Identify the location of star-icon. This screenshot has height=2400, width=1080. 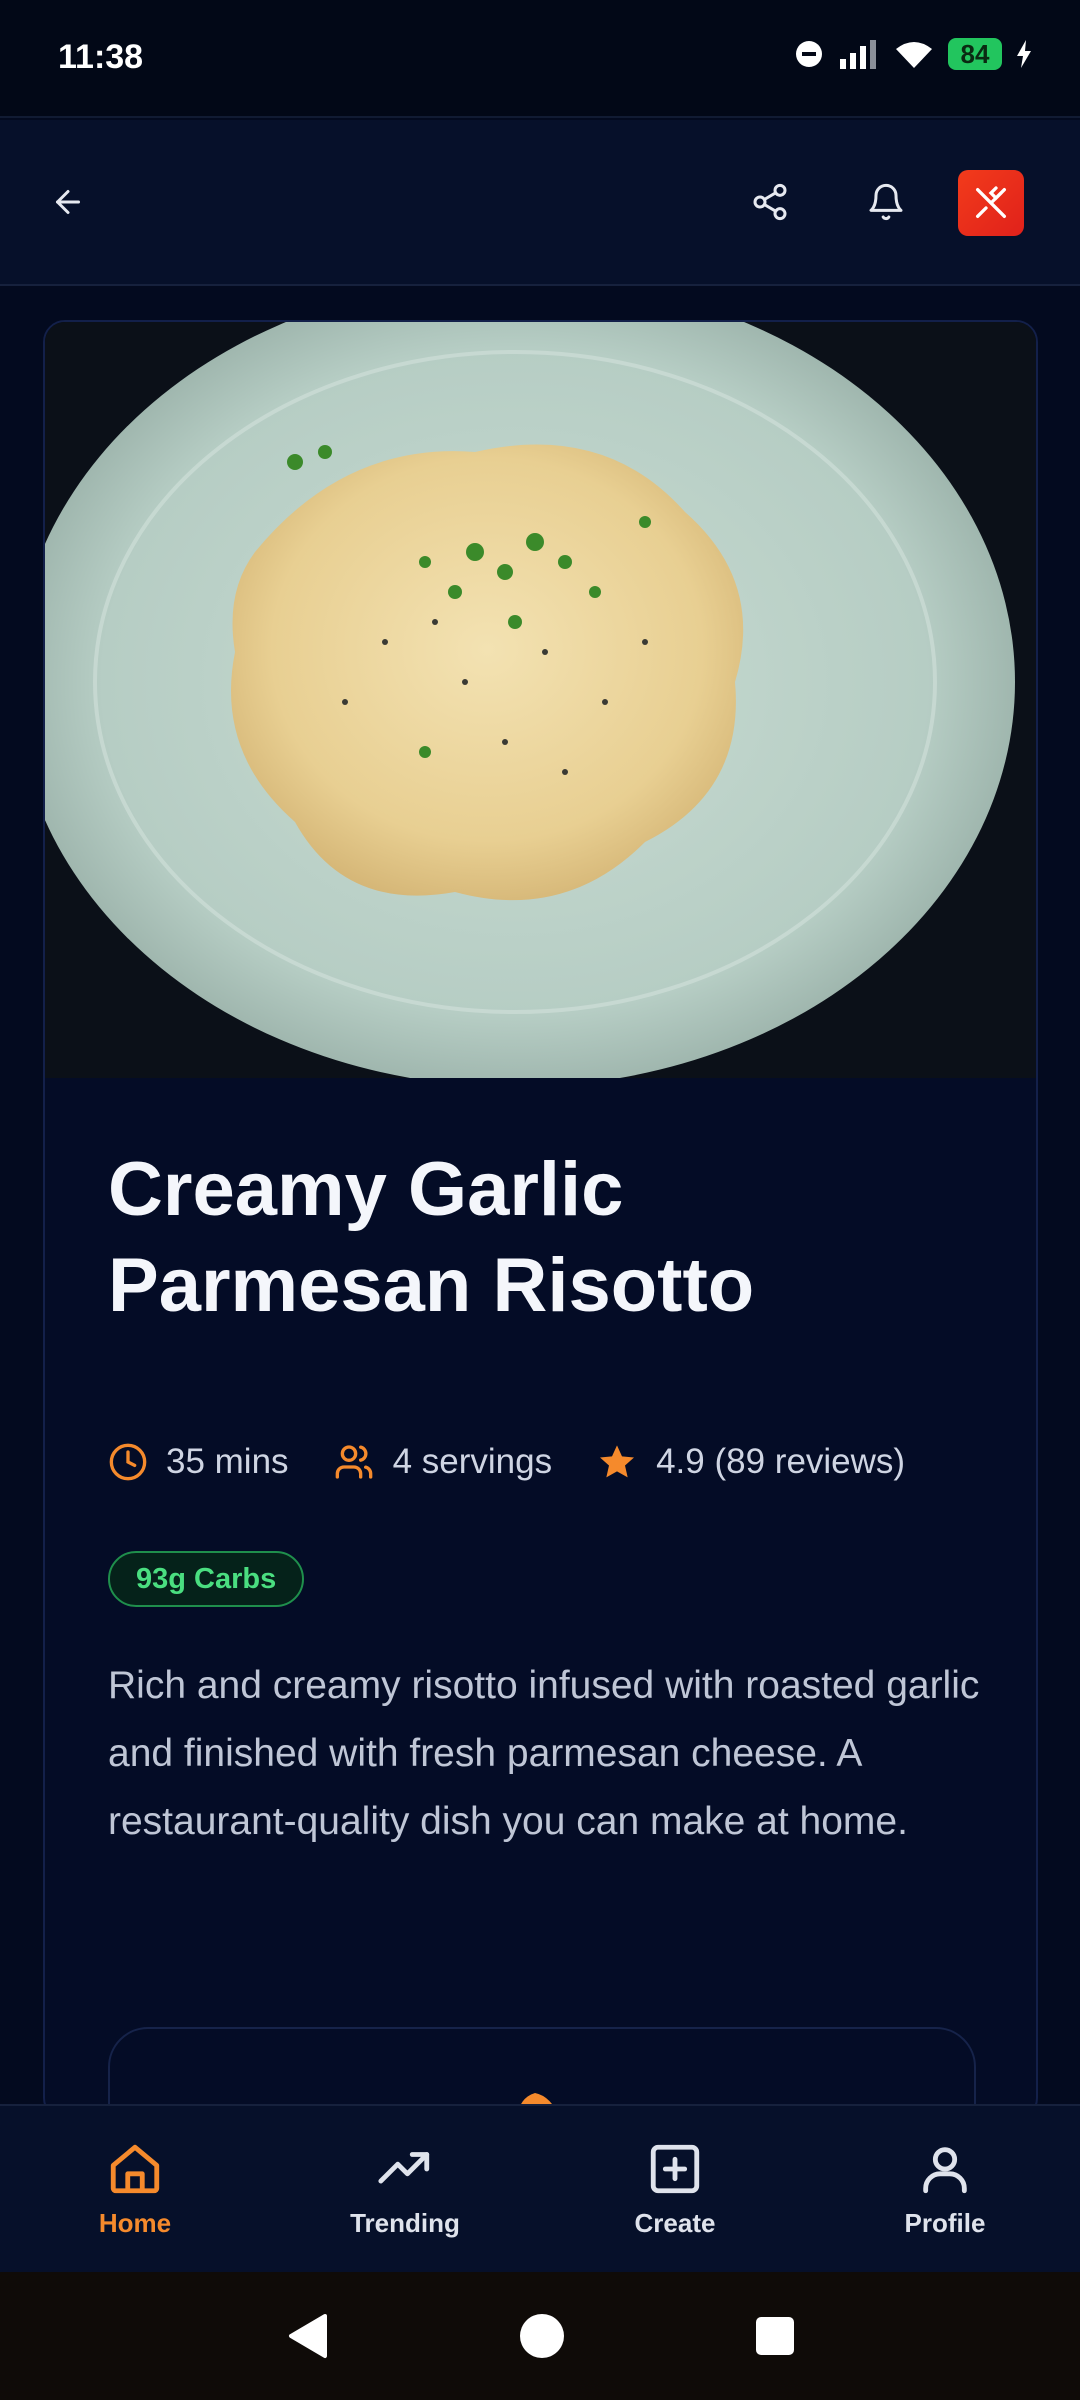
(617, 1461).